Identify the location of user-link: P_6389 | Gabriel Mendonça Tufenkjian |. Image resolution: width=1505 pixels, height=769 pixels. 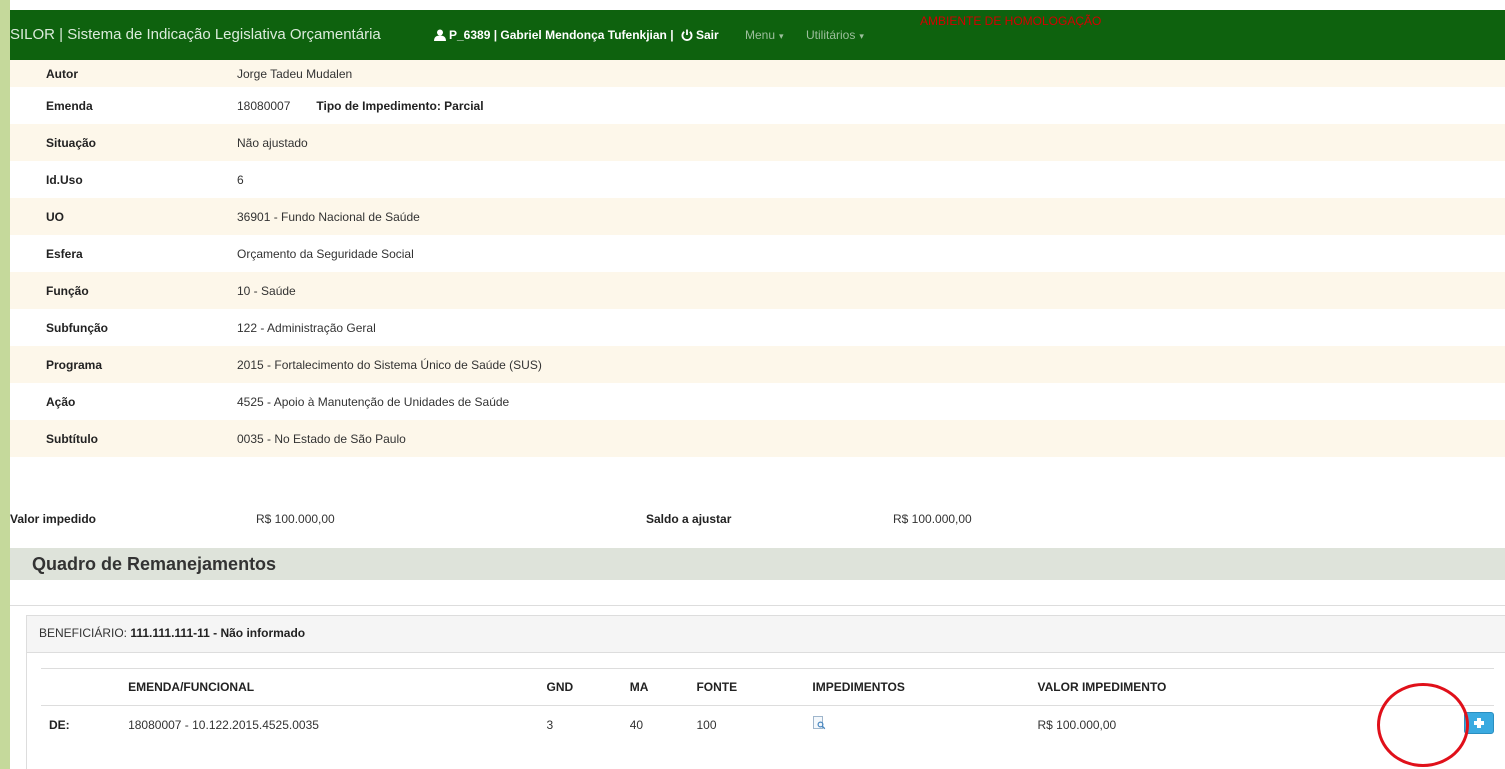
(554, 35).